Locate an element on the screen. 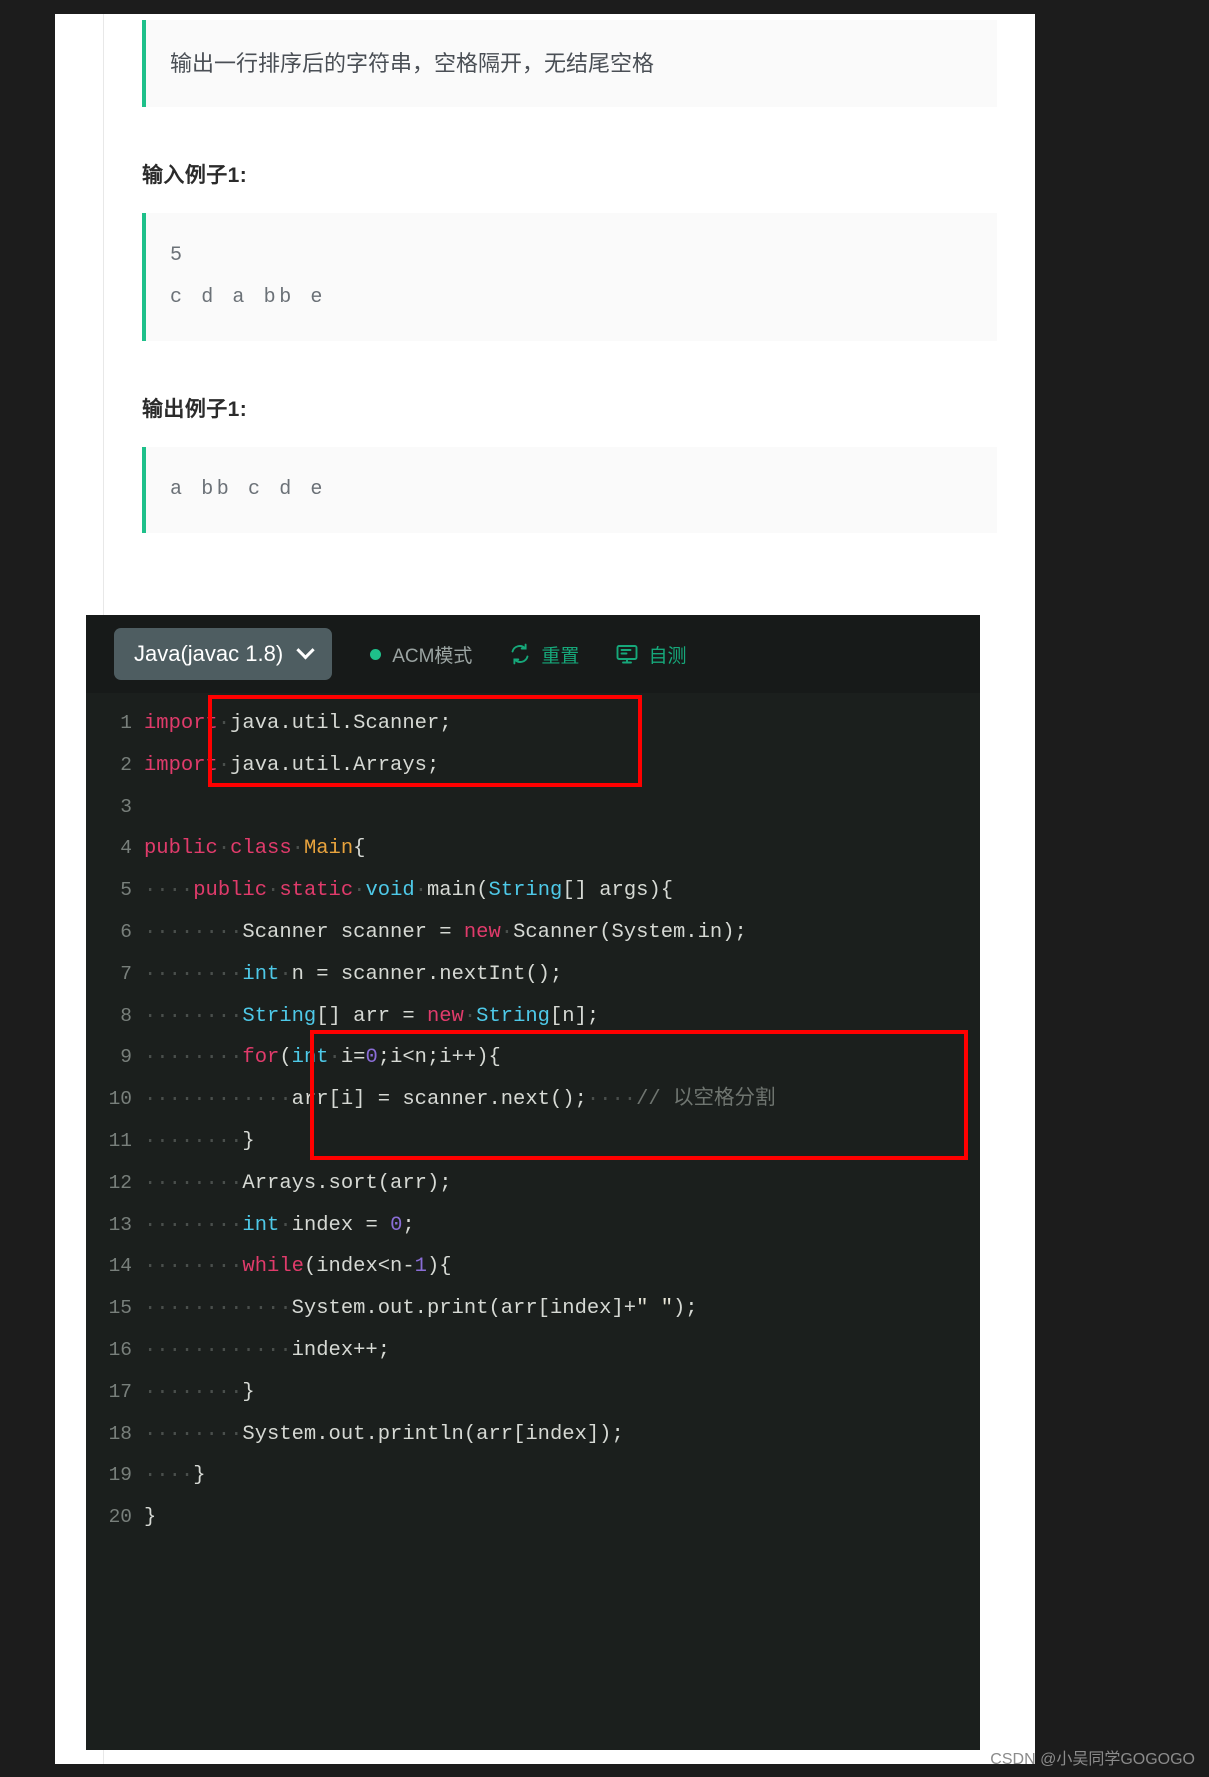 This screenshot has width=1209, height=1777. line-number: 8 is located at coordinates (126, 1015).